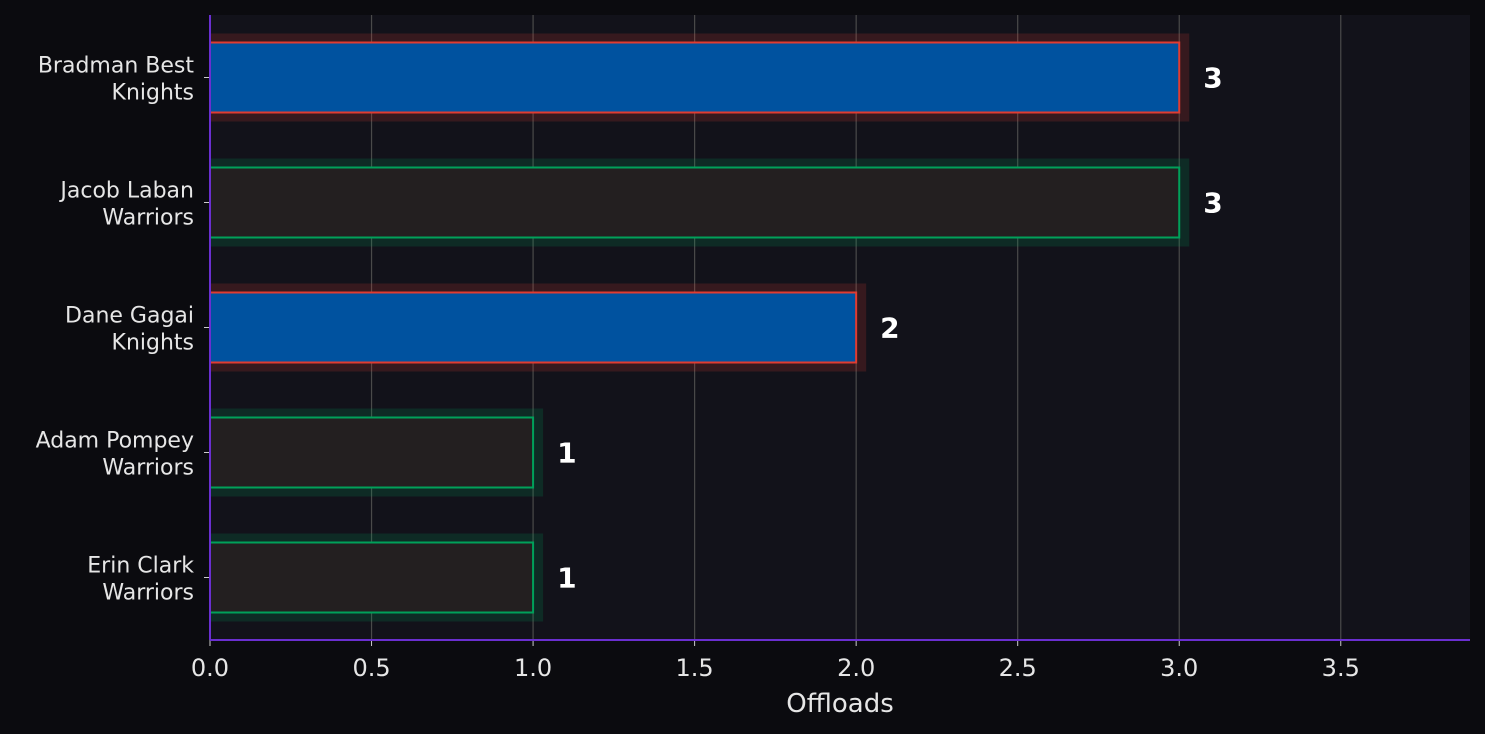  What do you see at coordinates (1341, 668) in the screenshot?
I see `x-tick-label: 3.5` at bounding box center [1341, 668].